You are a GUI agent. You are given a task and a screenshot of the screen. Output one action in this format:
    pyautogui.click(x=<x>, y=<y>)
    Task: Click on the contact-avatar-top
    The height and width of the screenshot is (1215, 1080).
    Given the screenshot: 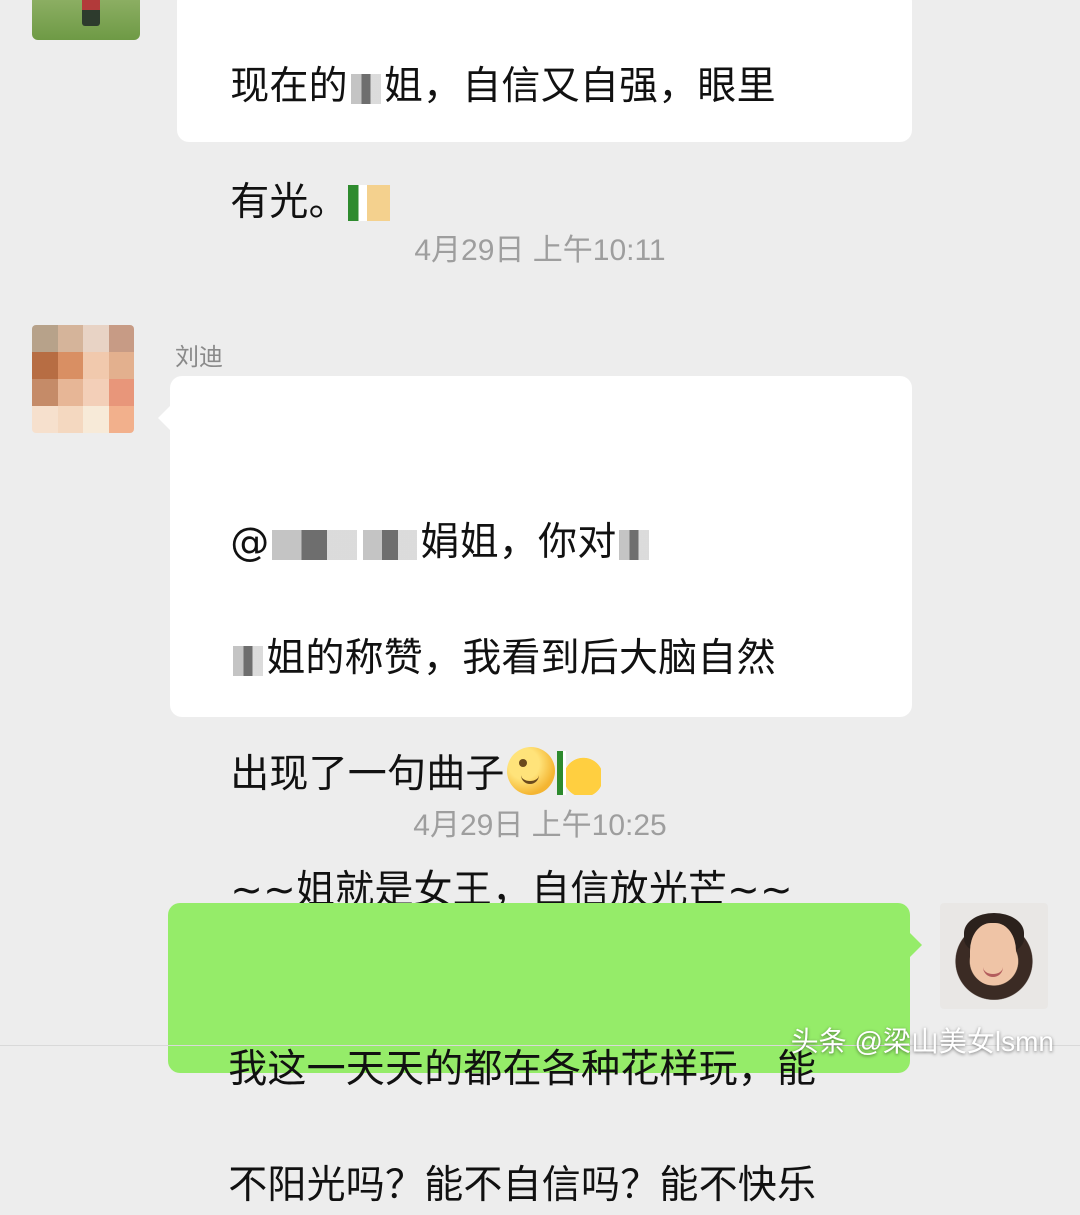 What is the action you would take?
    pyautogui.click(x=86, y=20)
    